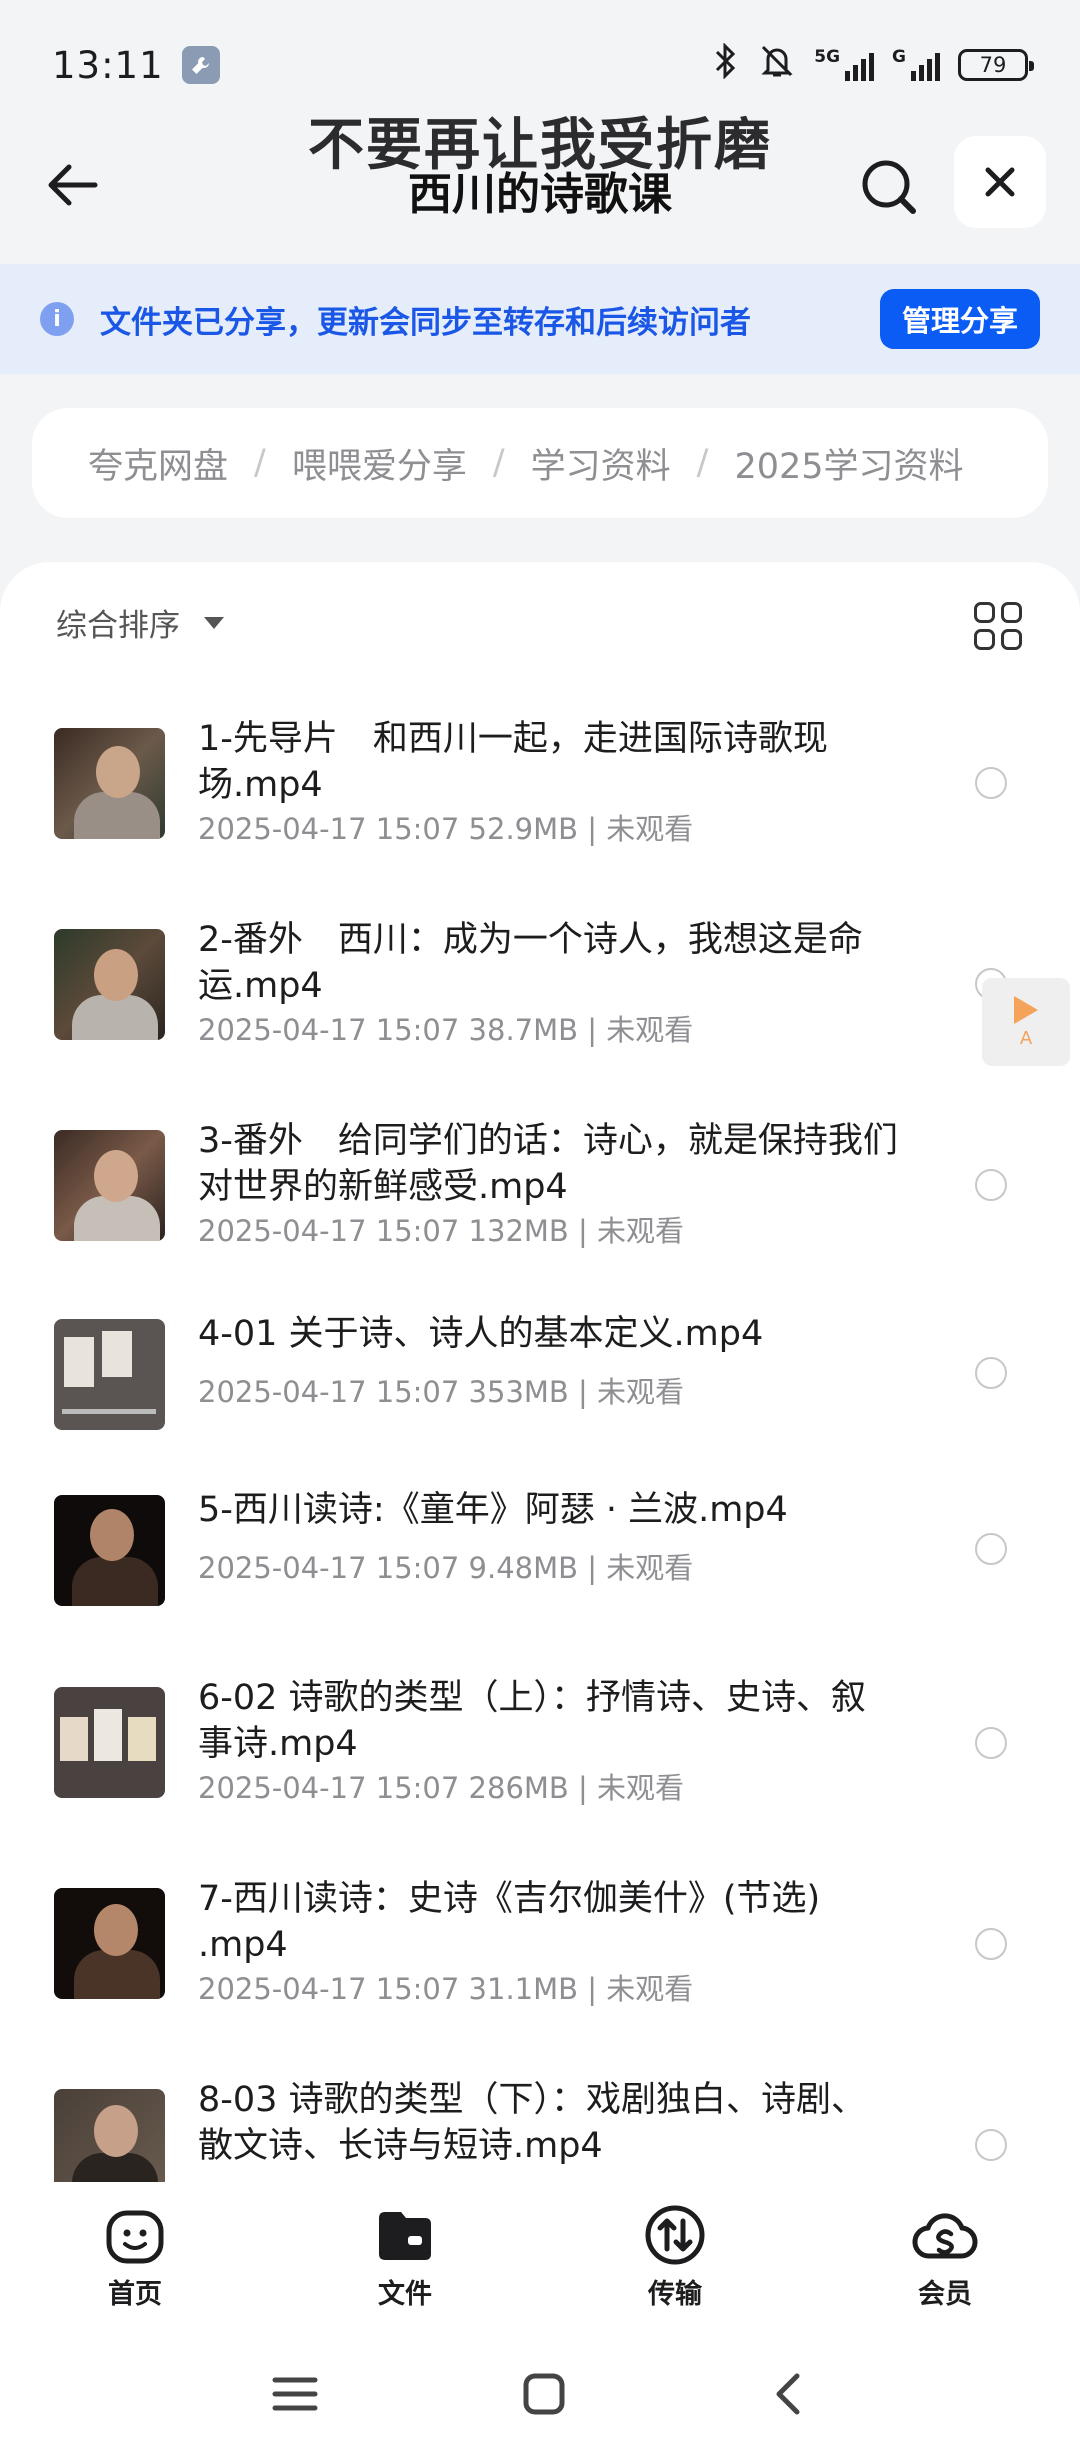 The height and width of the screenshot is (2460, 1080). Describe the element at coordinates (513, 762) in the screenshot. I see `file-name: 1-先导片 和西川一起，走进国际诗歌现场.mp4` at that location.